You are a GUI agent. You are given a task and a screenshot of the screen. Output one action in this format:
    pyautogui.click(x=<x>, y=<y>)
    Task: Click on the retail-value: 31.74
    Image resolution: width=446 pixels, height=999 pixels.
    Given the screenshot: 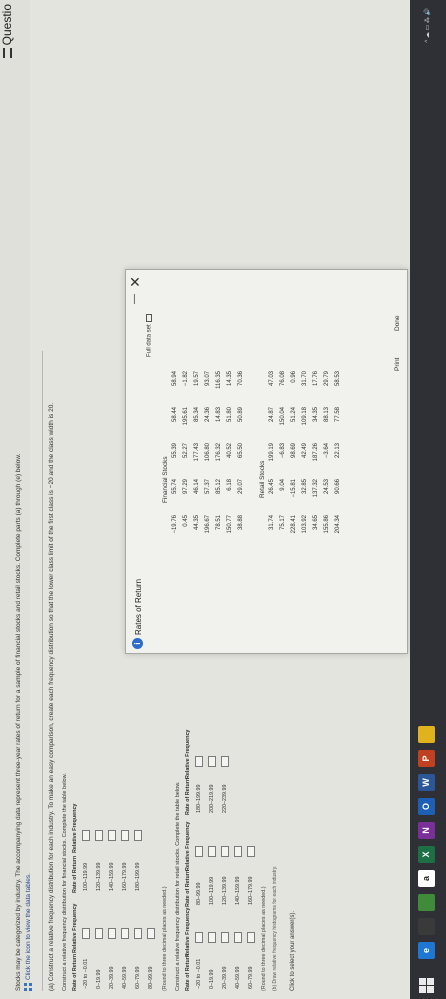 What is the action you would take?
    pyautogui.click(x=272, y=523)
    